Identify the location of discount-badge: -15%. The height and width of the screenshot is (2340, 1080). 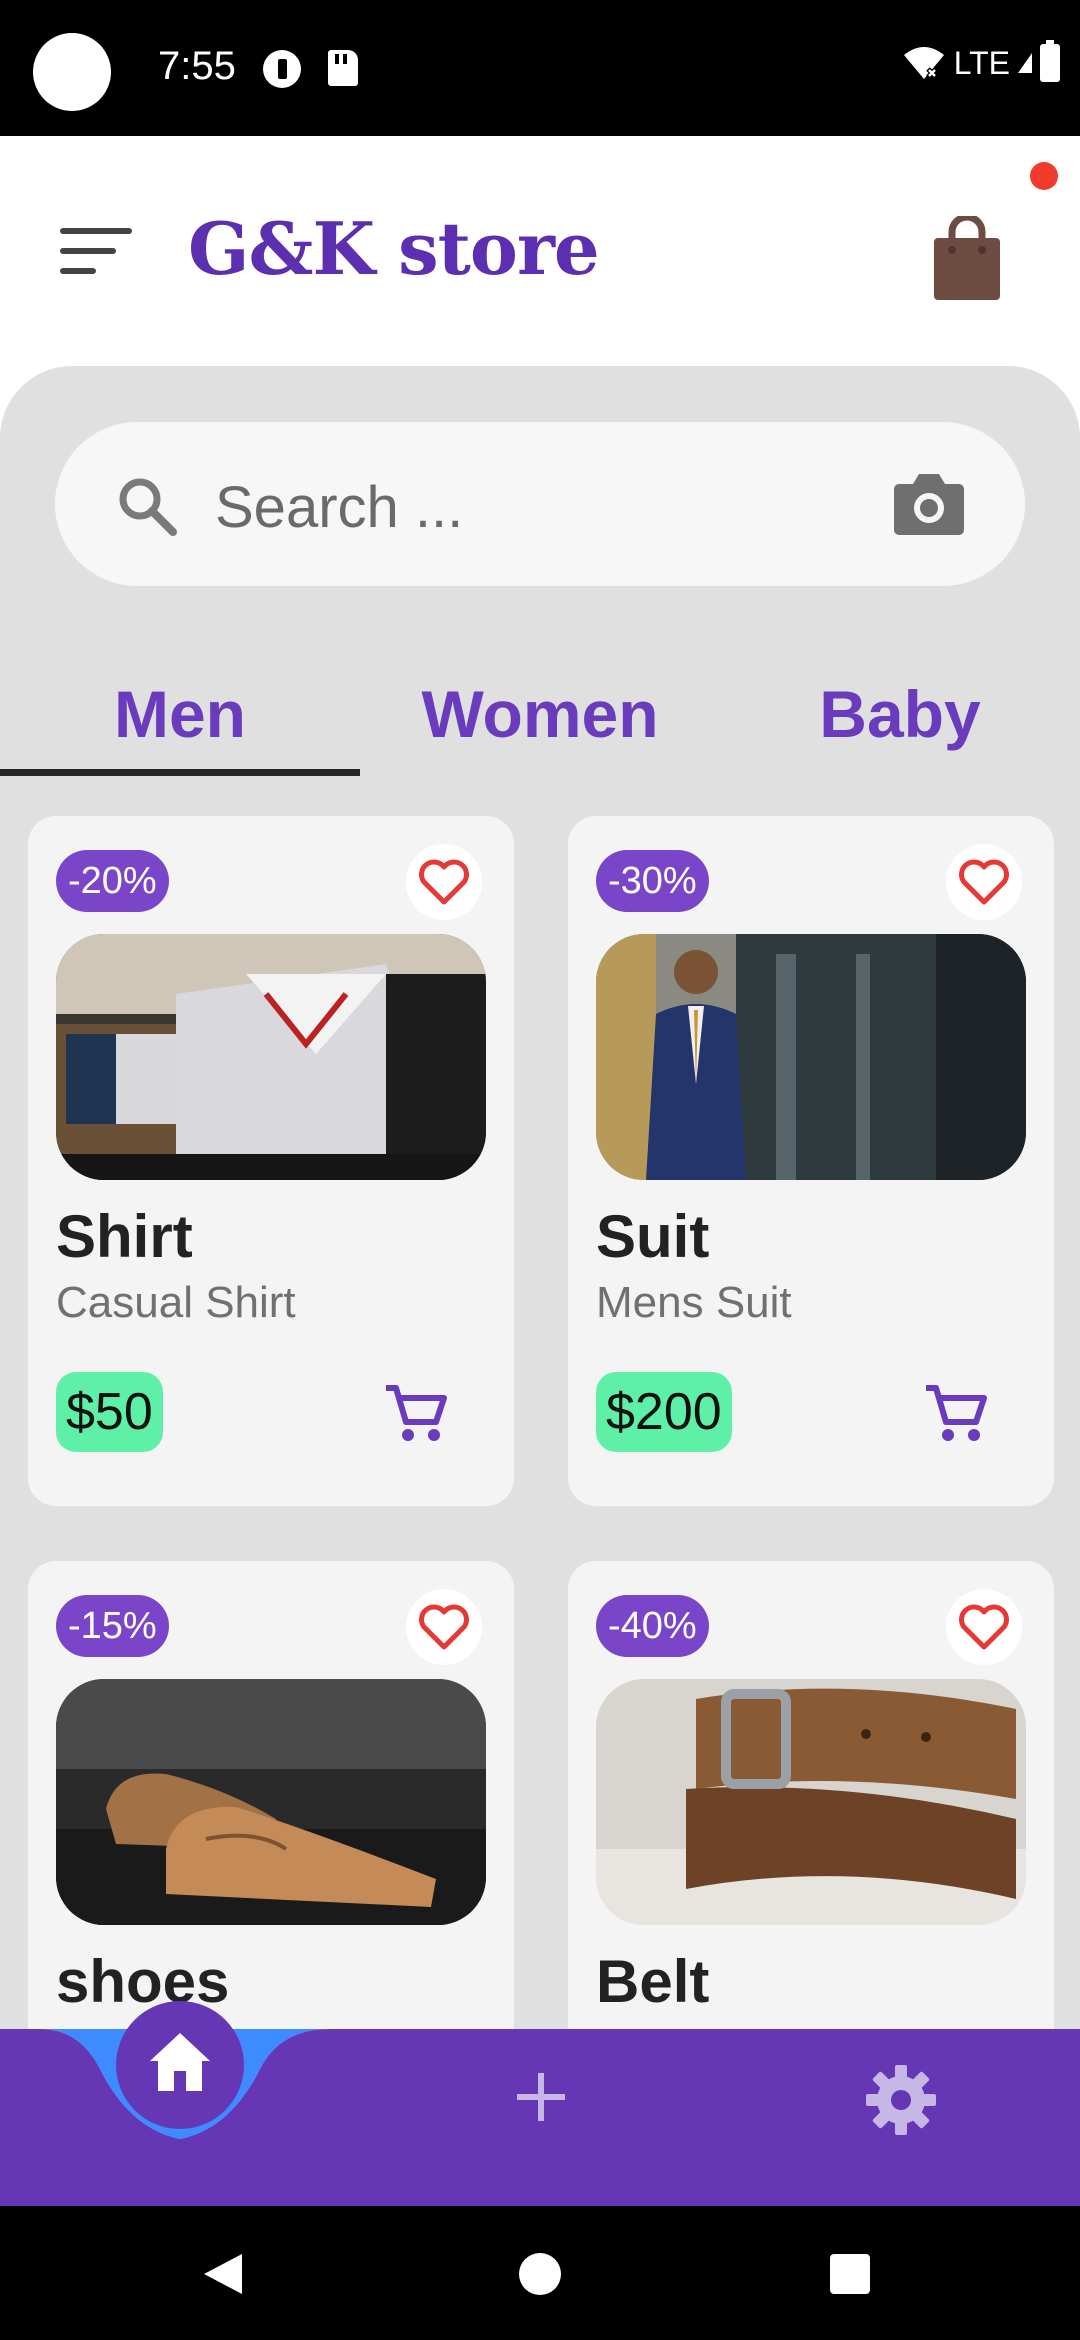
(112, 1626).